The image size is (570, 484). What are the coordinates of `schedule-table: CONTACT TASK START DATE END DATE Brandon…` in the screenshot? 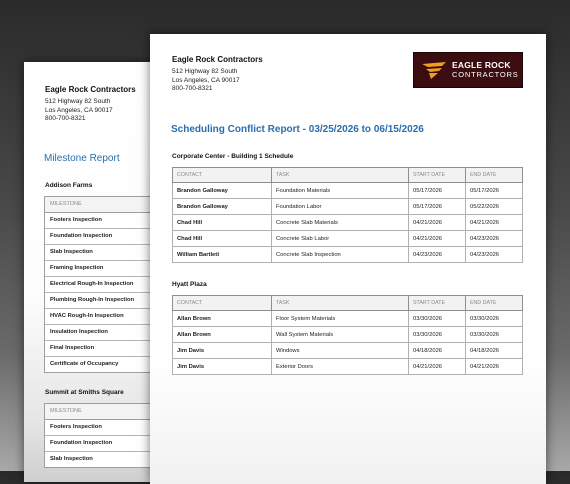 It's located at (347, 215).